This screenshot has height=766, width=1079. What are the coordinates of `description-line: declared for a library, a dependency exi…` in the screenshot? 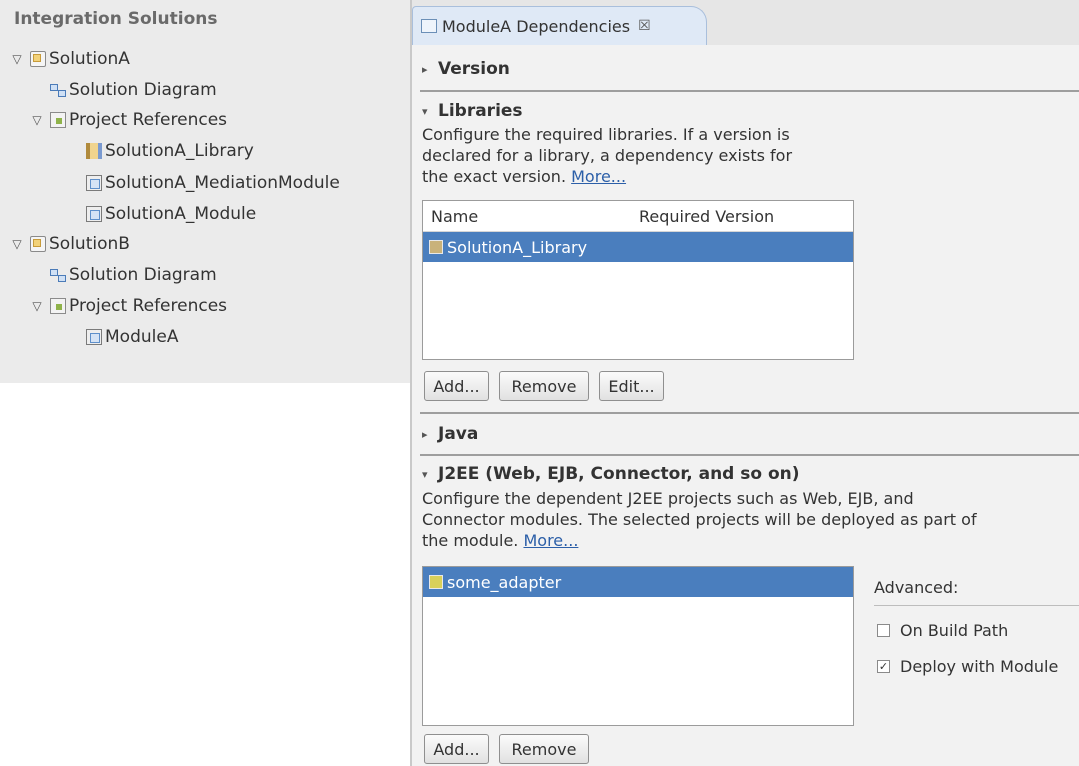 It's located at (607, 155).